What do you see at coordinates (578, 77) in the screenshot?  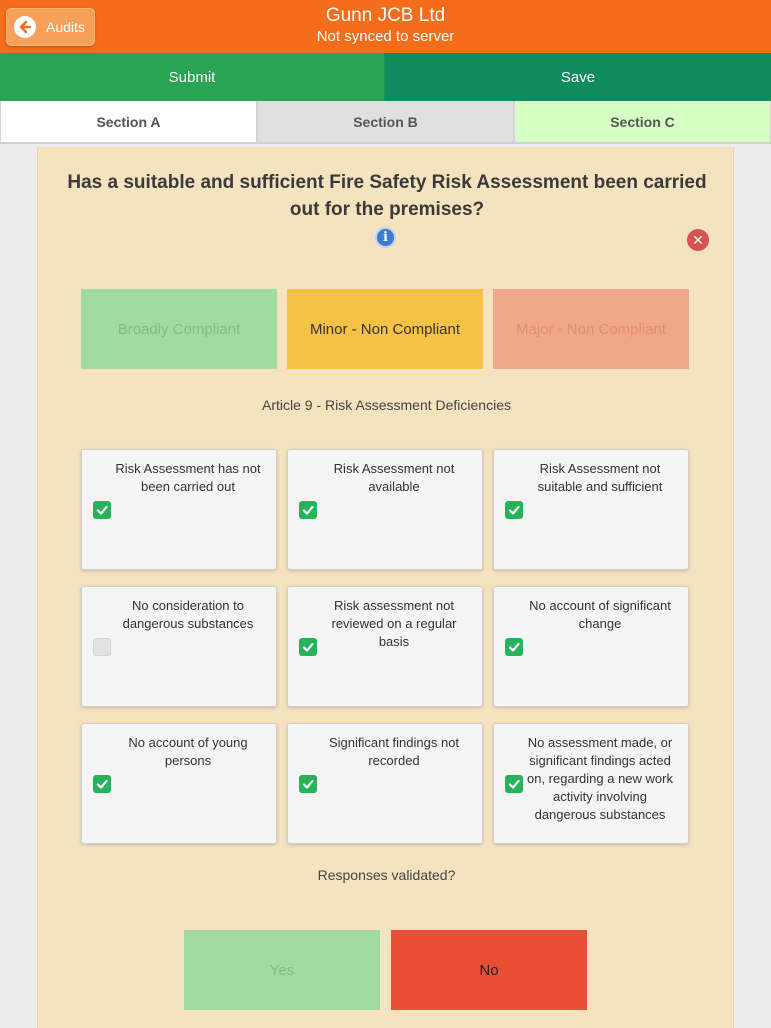 I see `save-button: Save` at bounding box center [578, 77].